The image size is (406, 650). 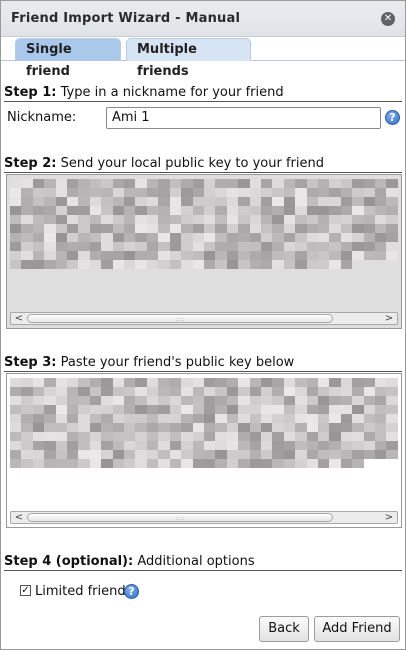 I want to click on step4-text: Additional options, so click(x=194, y=561).